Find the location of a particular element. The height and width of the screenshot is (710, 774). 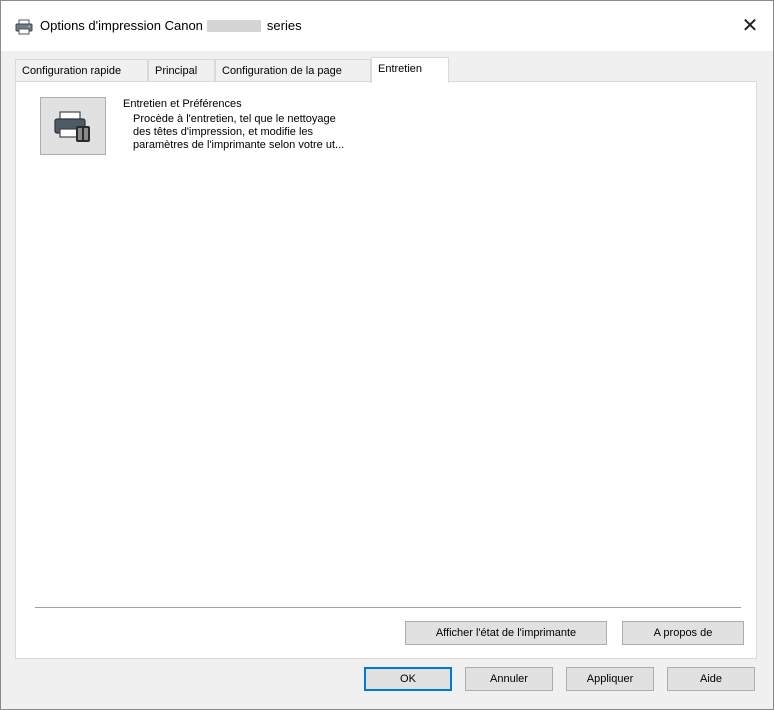

maintenance-description-line: des têtes d'impression, et modifie les is located at coordinates (223, 132).